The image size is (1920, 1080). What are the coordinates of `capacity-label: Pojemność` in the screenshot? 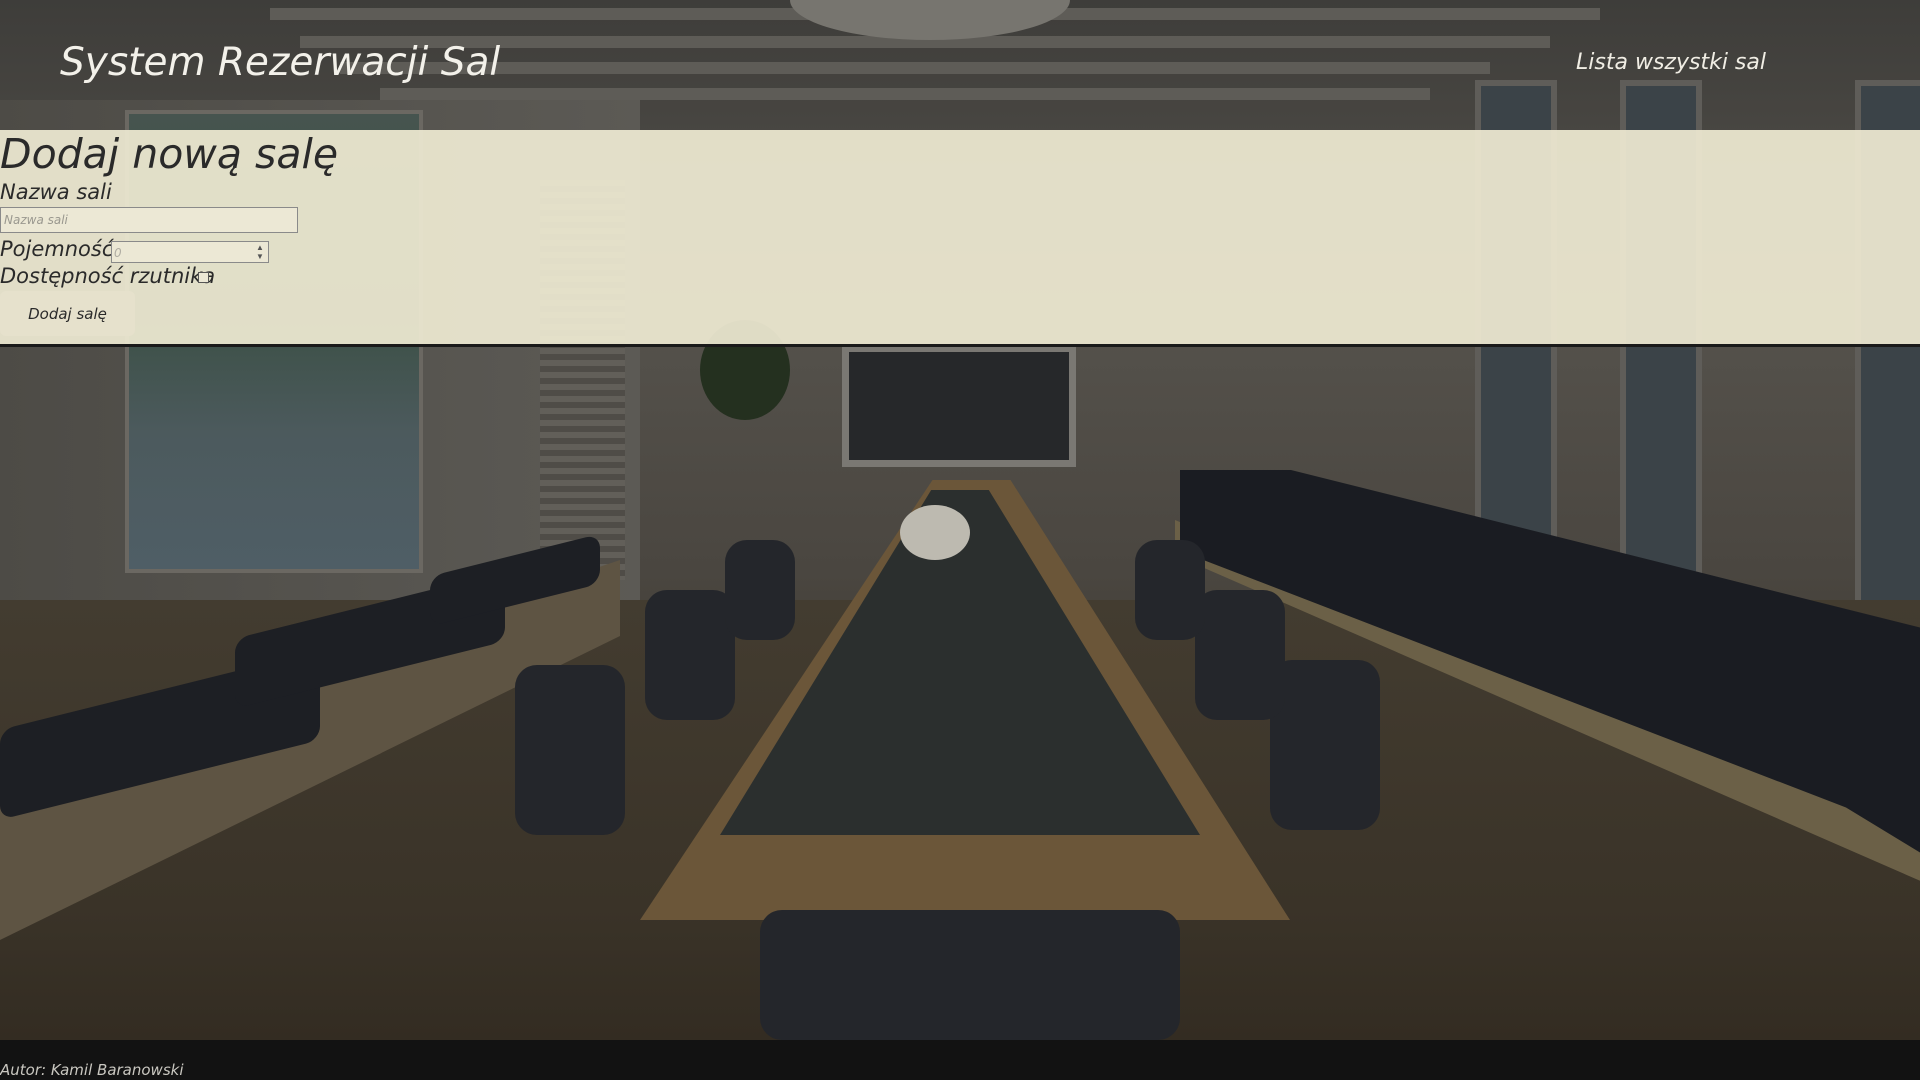 It's located at (57, 249).